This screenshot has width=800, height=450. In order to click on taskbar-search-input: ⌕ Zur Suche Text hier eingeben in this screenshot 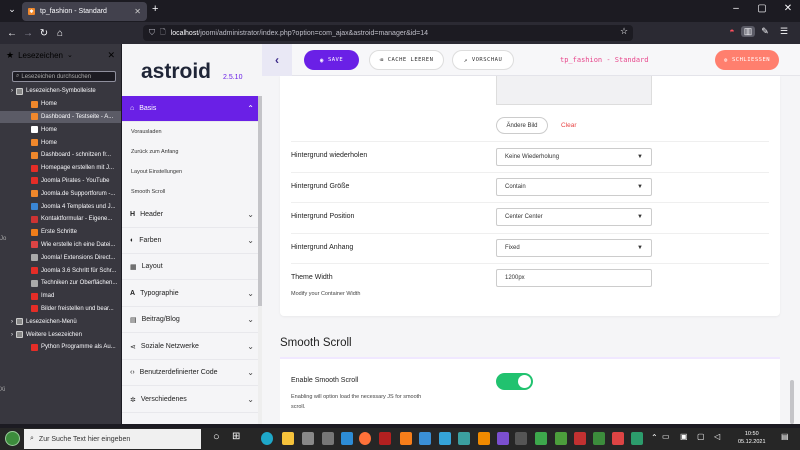, I will do `click(112, 439)`.